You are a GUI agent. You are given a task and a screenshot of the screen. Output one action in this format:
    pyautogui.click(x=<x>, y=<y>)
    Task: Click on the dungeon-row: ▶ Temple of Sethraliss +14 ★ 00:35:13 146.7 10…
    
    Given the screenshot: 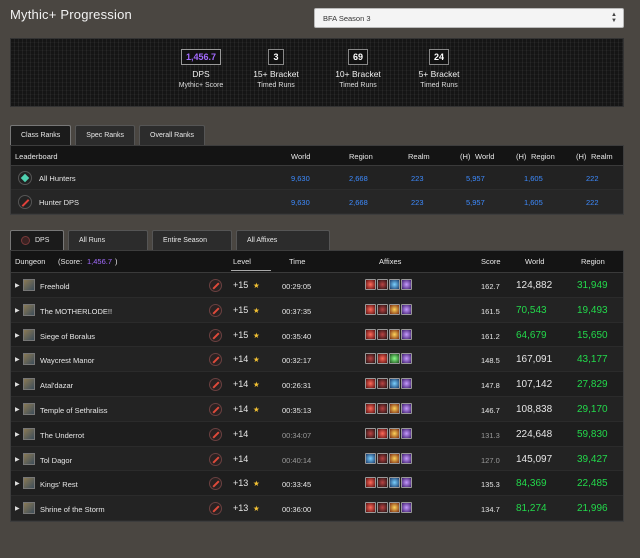 What is the action you would take?
    pyautogui.click(x=317, y=409)
    